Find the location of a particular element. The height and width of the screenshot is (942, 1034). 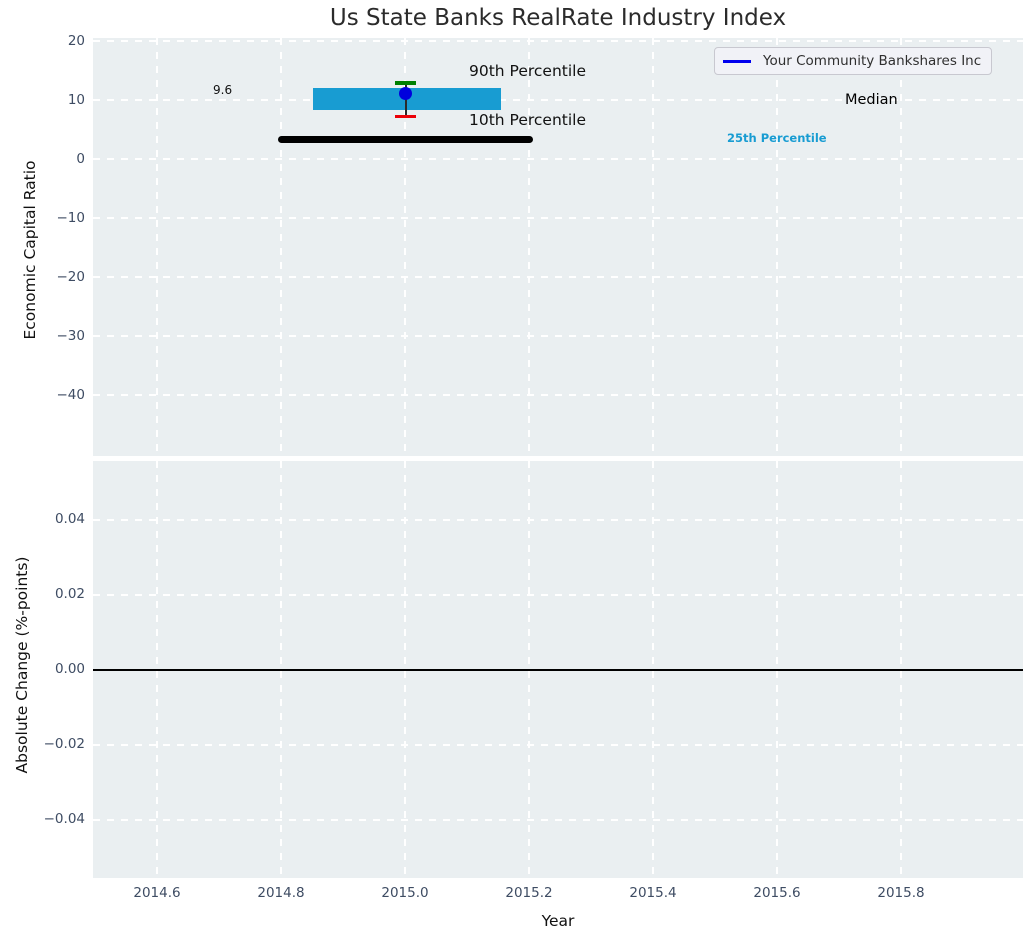

bottom-ylabel: Absolute Change (%-points) is located at coordinates (22, 665).